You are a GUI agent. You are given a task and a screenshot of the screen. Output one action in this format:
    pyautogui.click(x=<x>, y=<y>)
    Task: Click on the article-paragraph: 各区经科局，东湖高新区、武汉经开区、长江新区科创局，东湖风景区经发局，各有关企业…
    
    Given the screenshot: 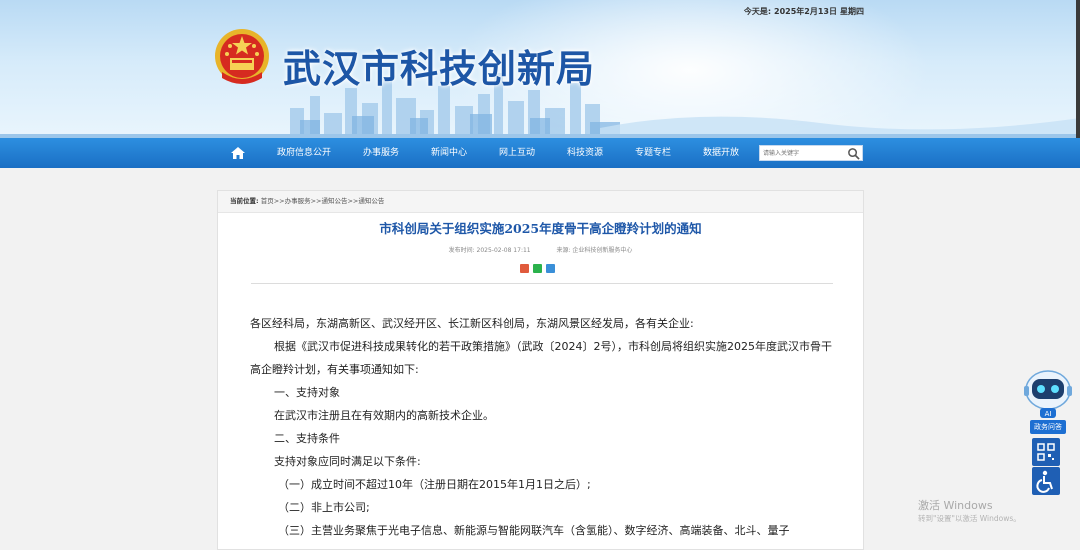 What is the action you would take?
    pyautogui.click(x=472, y=323)
    